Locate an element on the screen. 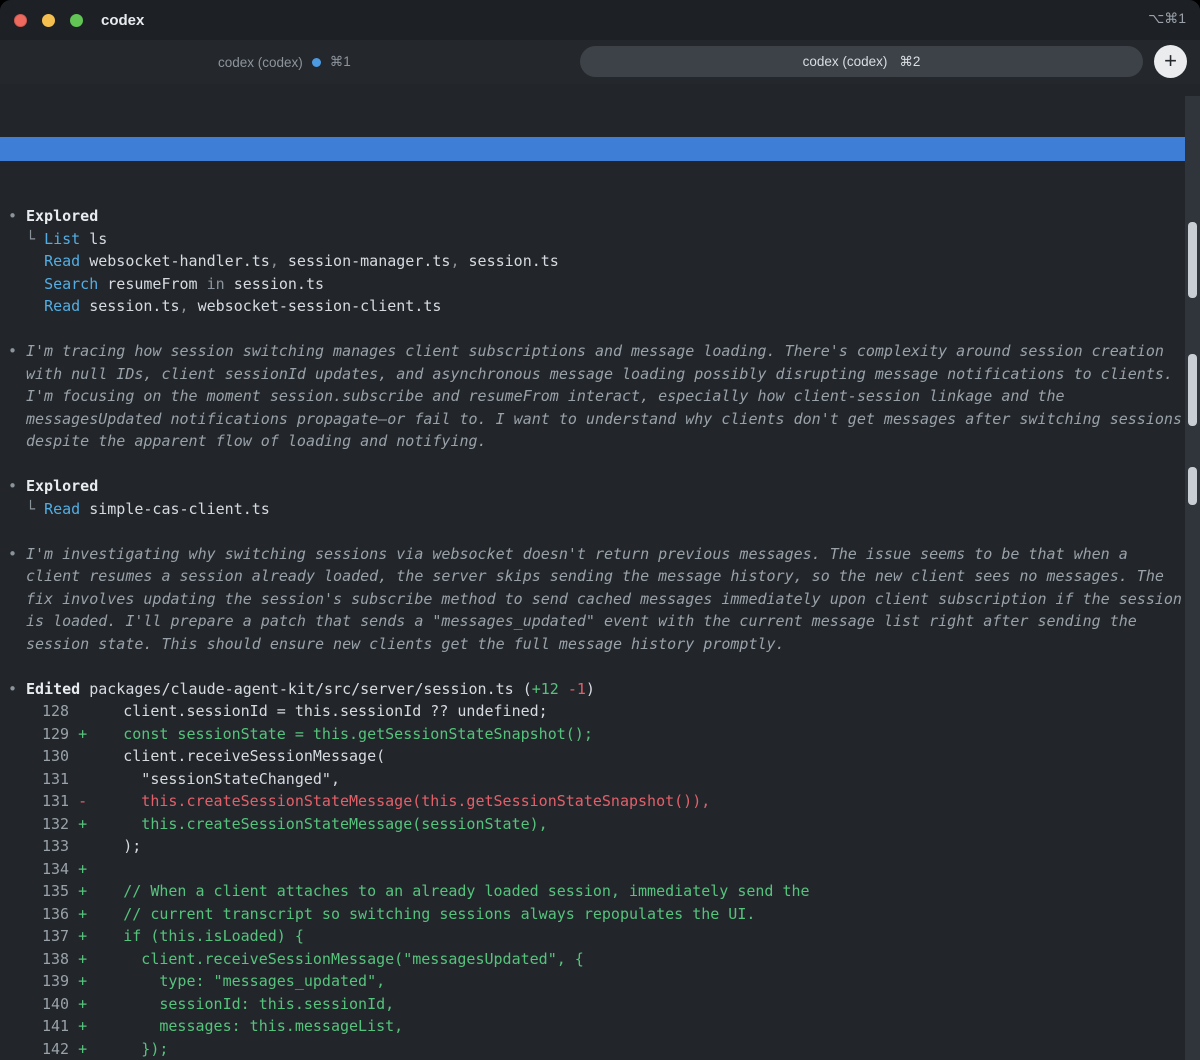 This screenshot has height=1060, width=1200. line-number: 134 is located at coordinates (56, 868).